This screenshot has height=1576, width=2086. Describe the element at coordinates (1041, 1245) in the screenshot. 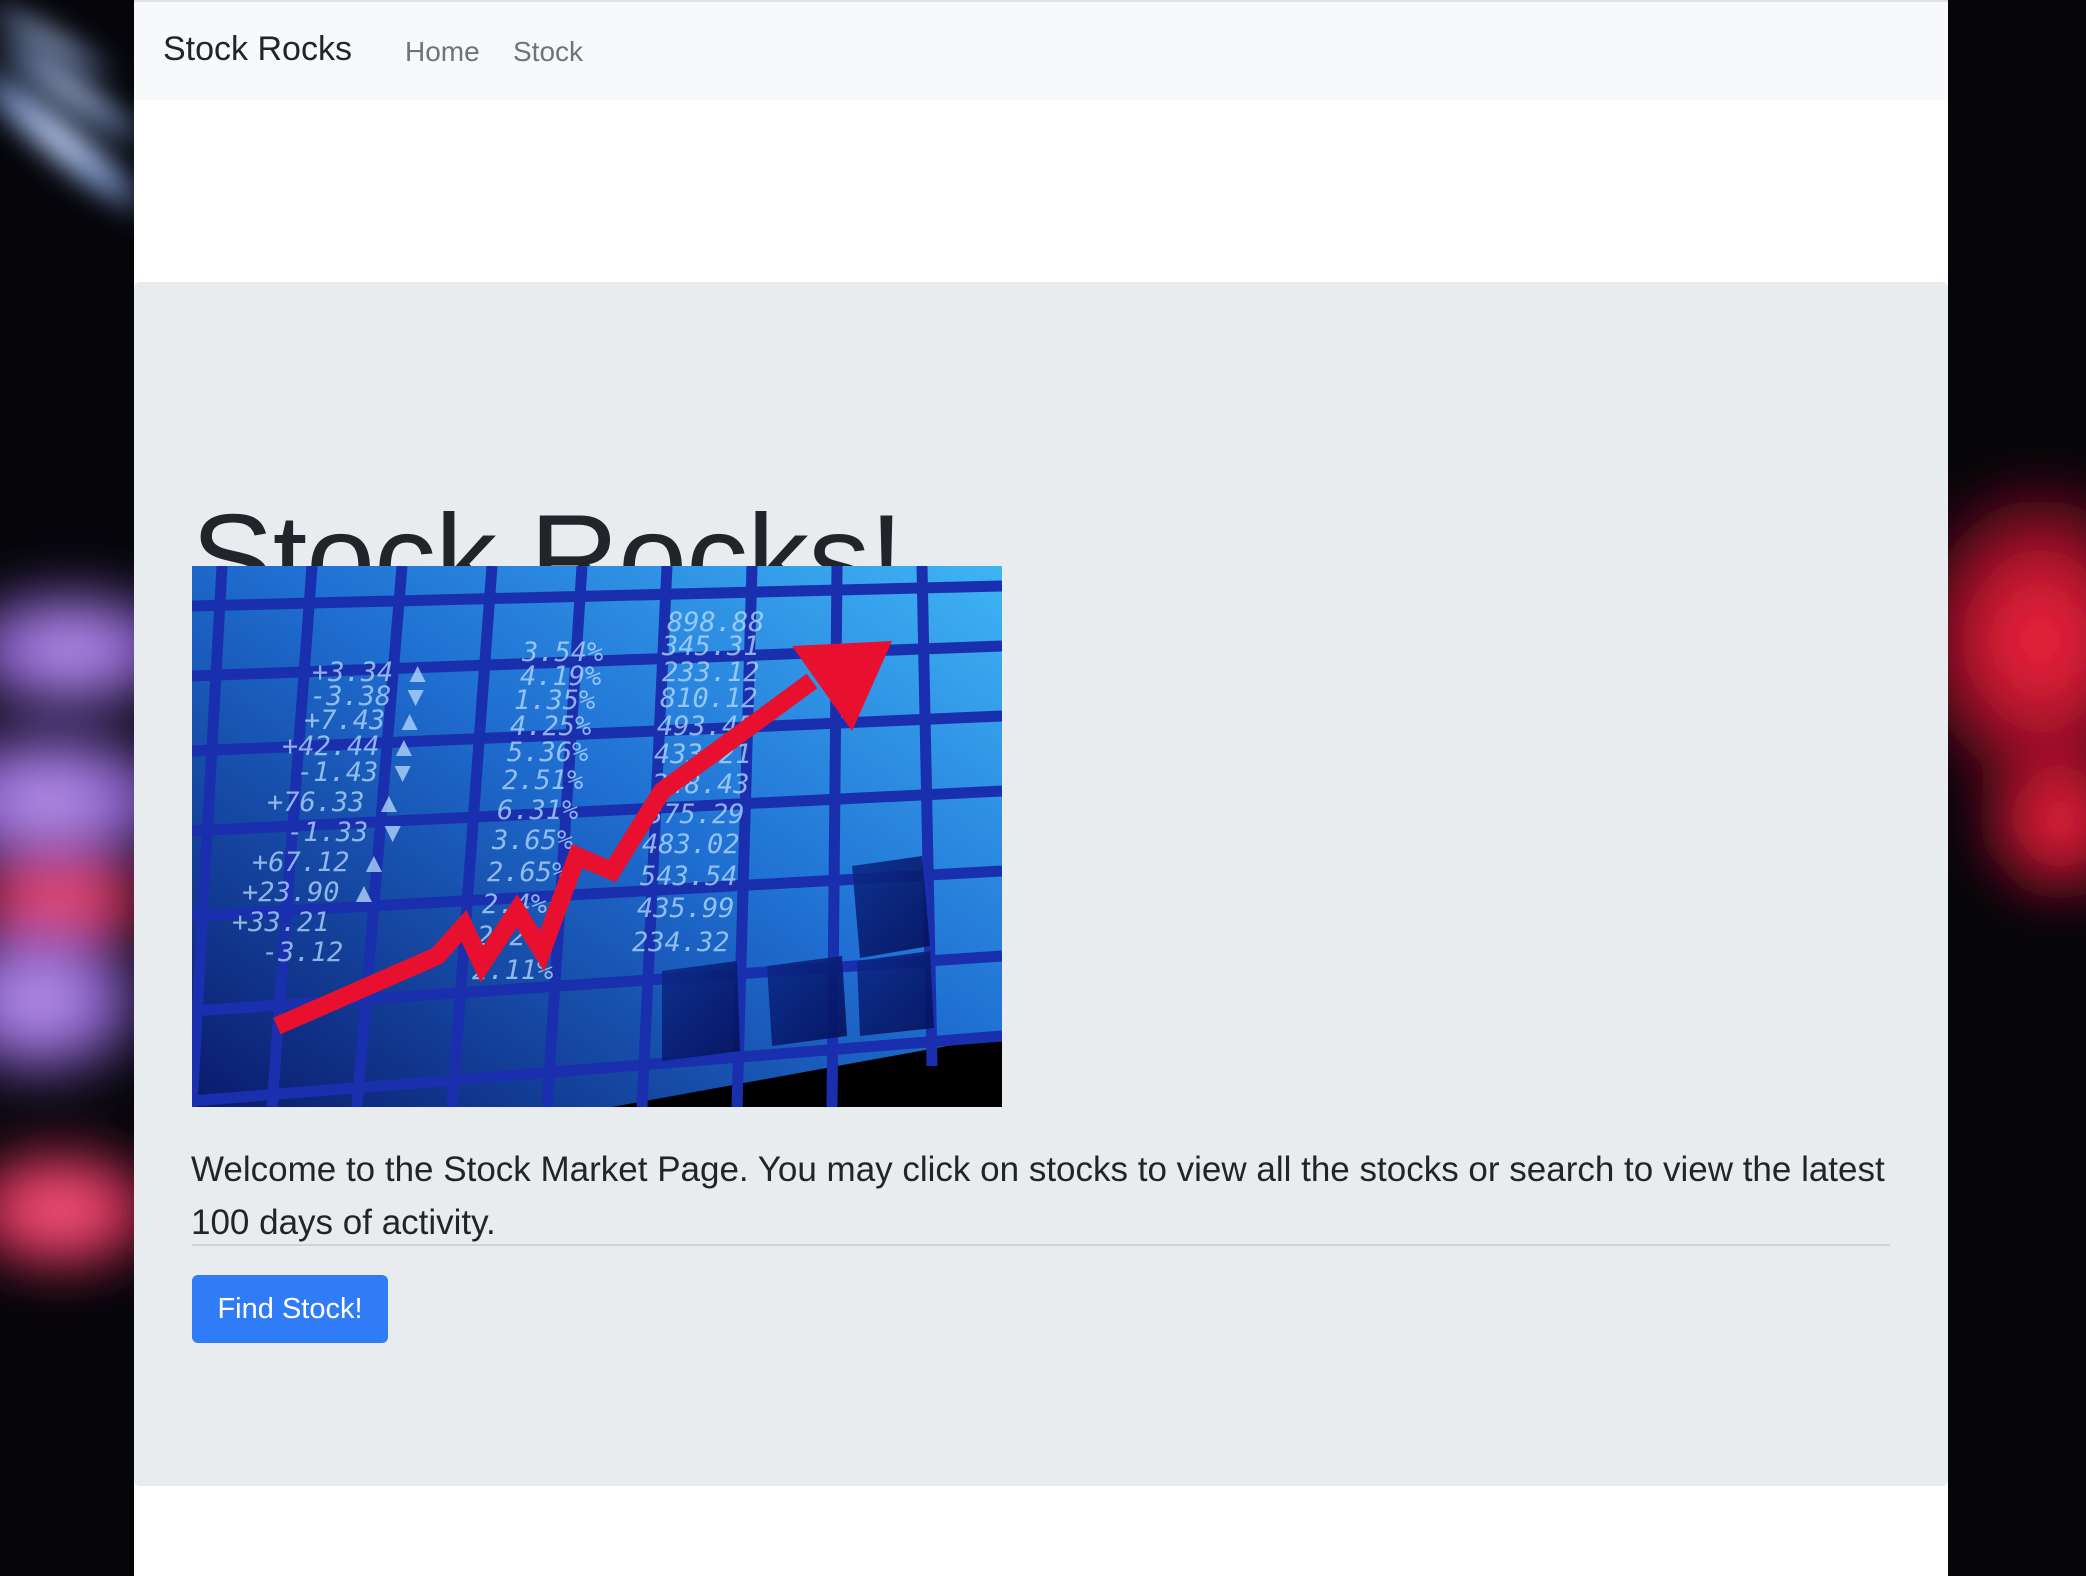

I see `divider` at that location.